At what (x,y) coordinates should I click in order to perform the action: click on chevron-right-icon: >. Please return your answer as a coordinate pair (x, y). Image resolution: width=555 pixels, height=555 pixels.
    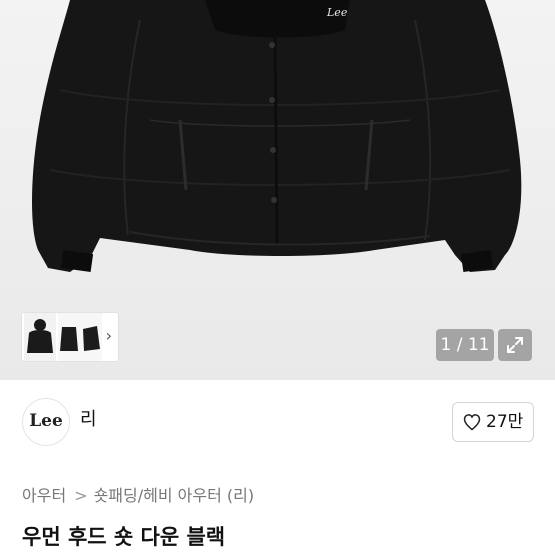
    Looking at the image, I should click on (81, 495).